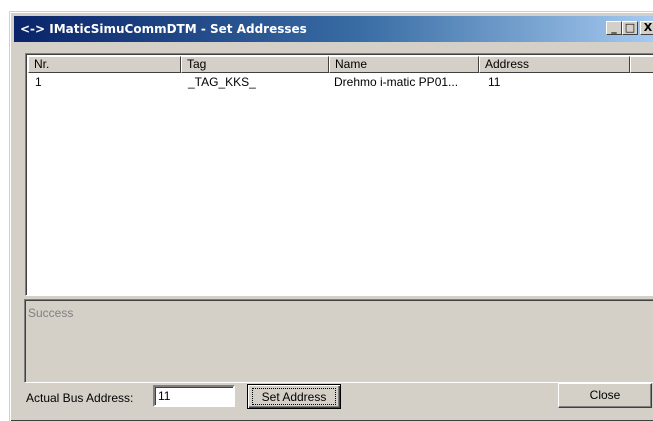  Describe the element at coordinates (38, 82) in the screenshot. I see `row-nr: 1` at that location.